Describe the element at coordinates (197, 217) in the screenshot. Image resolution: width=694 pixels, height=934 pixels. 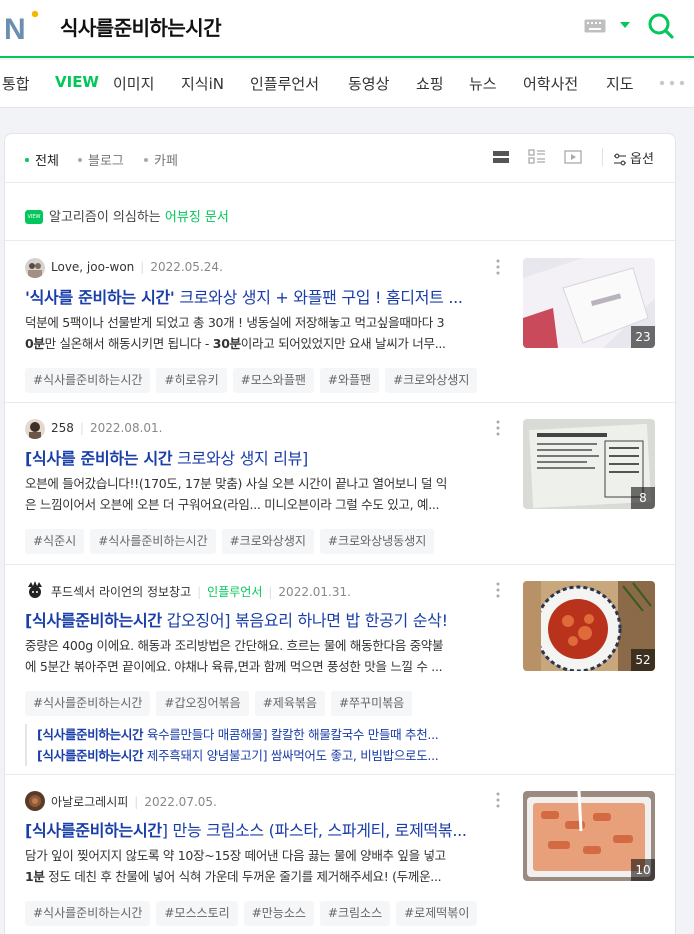
I see `abusing-doc-link: 어뷰징 문서` at that location.